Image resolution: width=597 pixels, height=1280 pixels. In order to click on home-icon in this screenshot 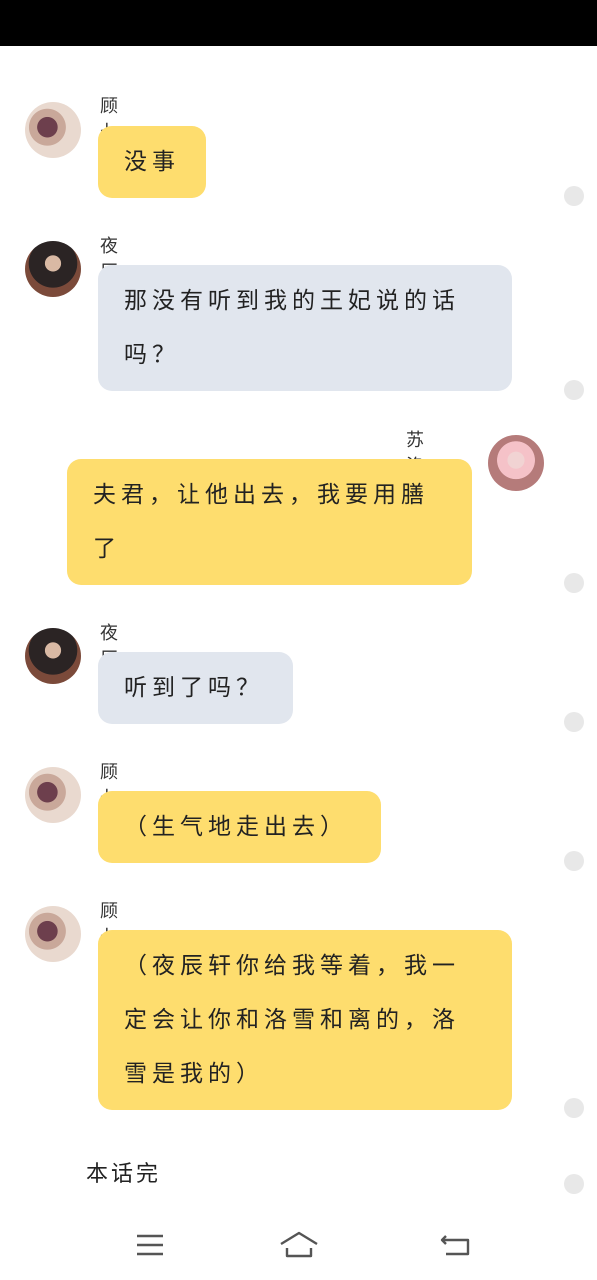, I will do `click(299, 1244)`.